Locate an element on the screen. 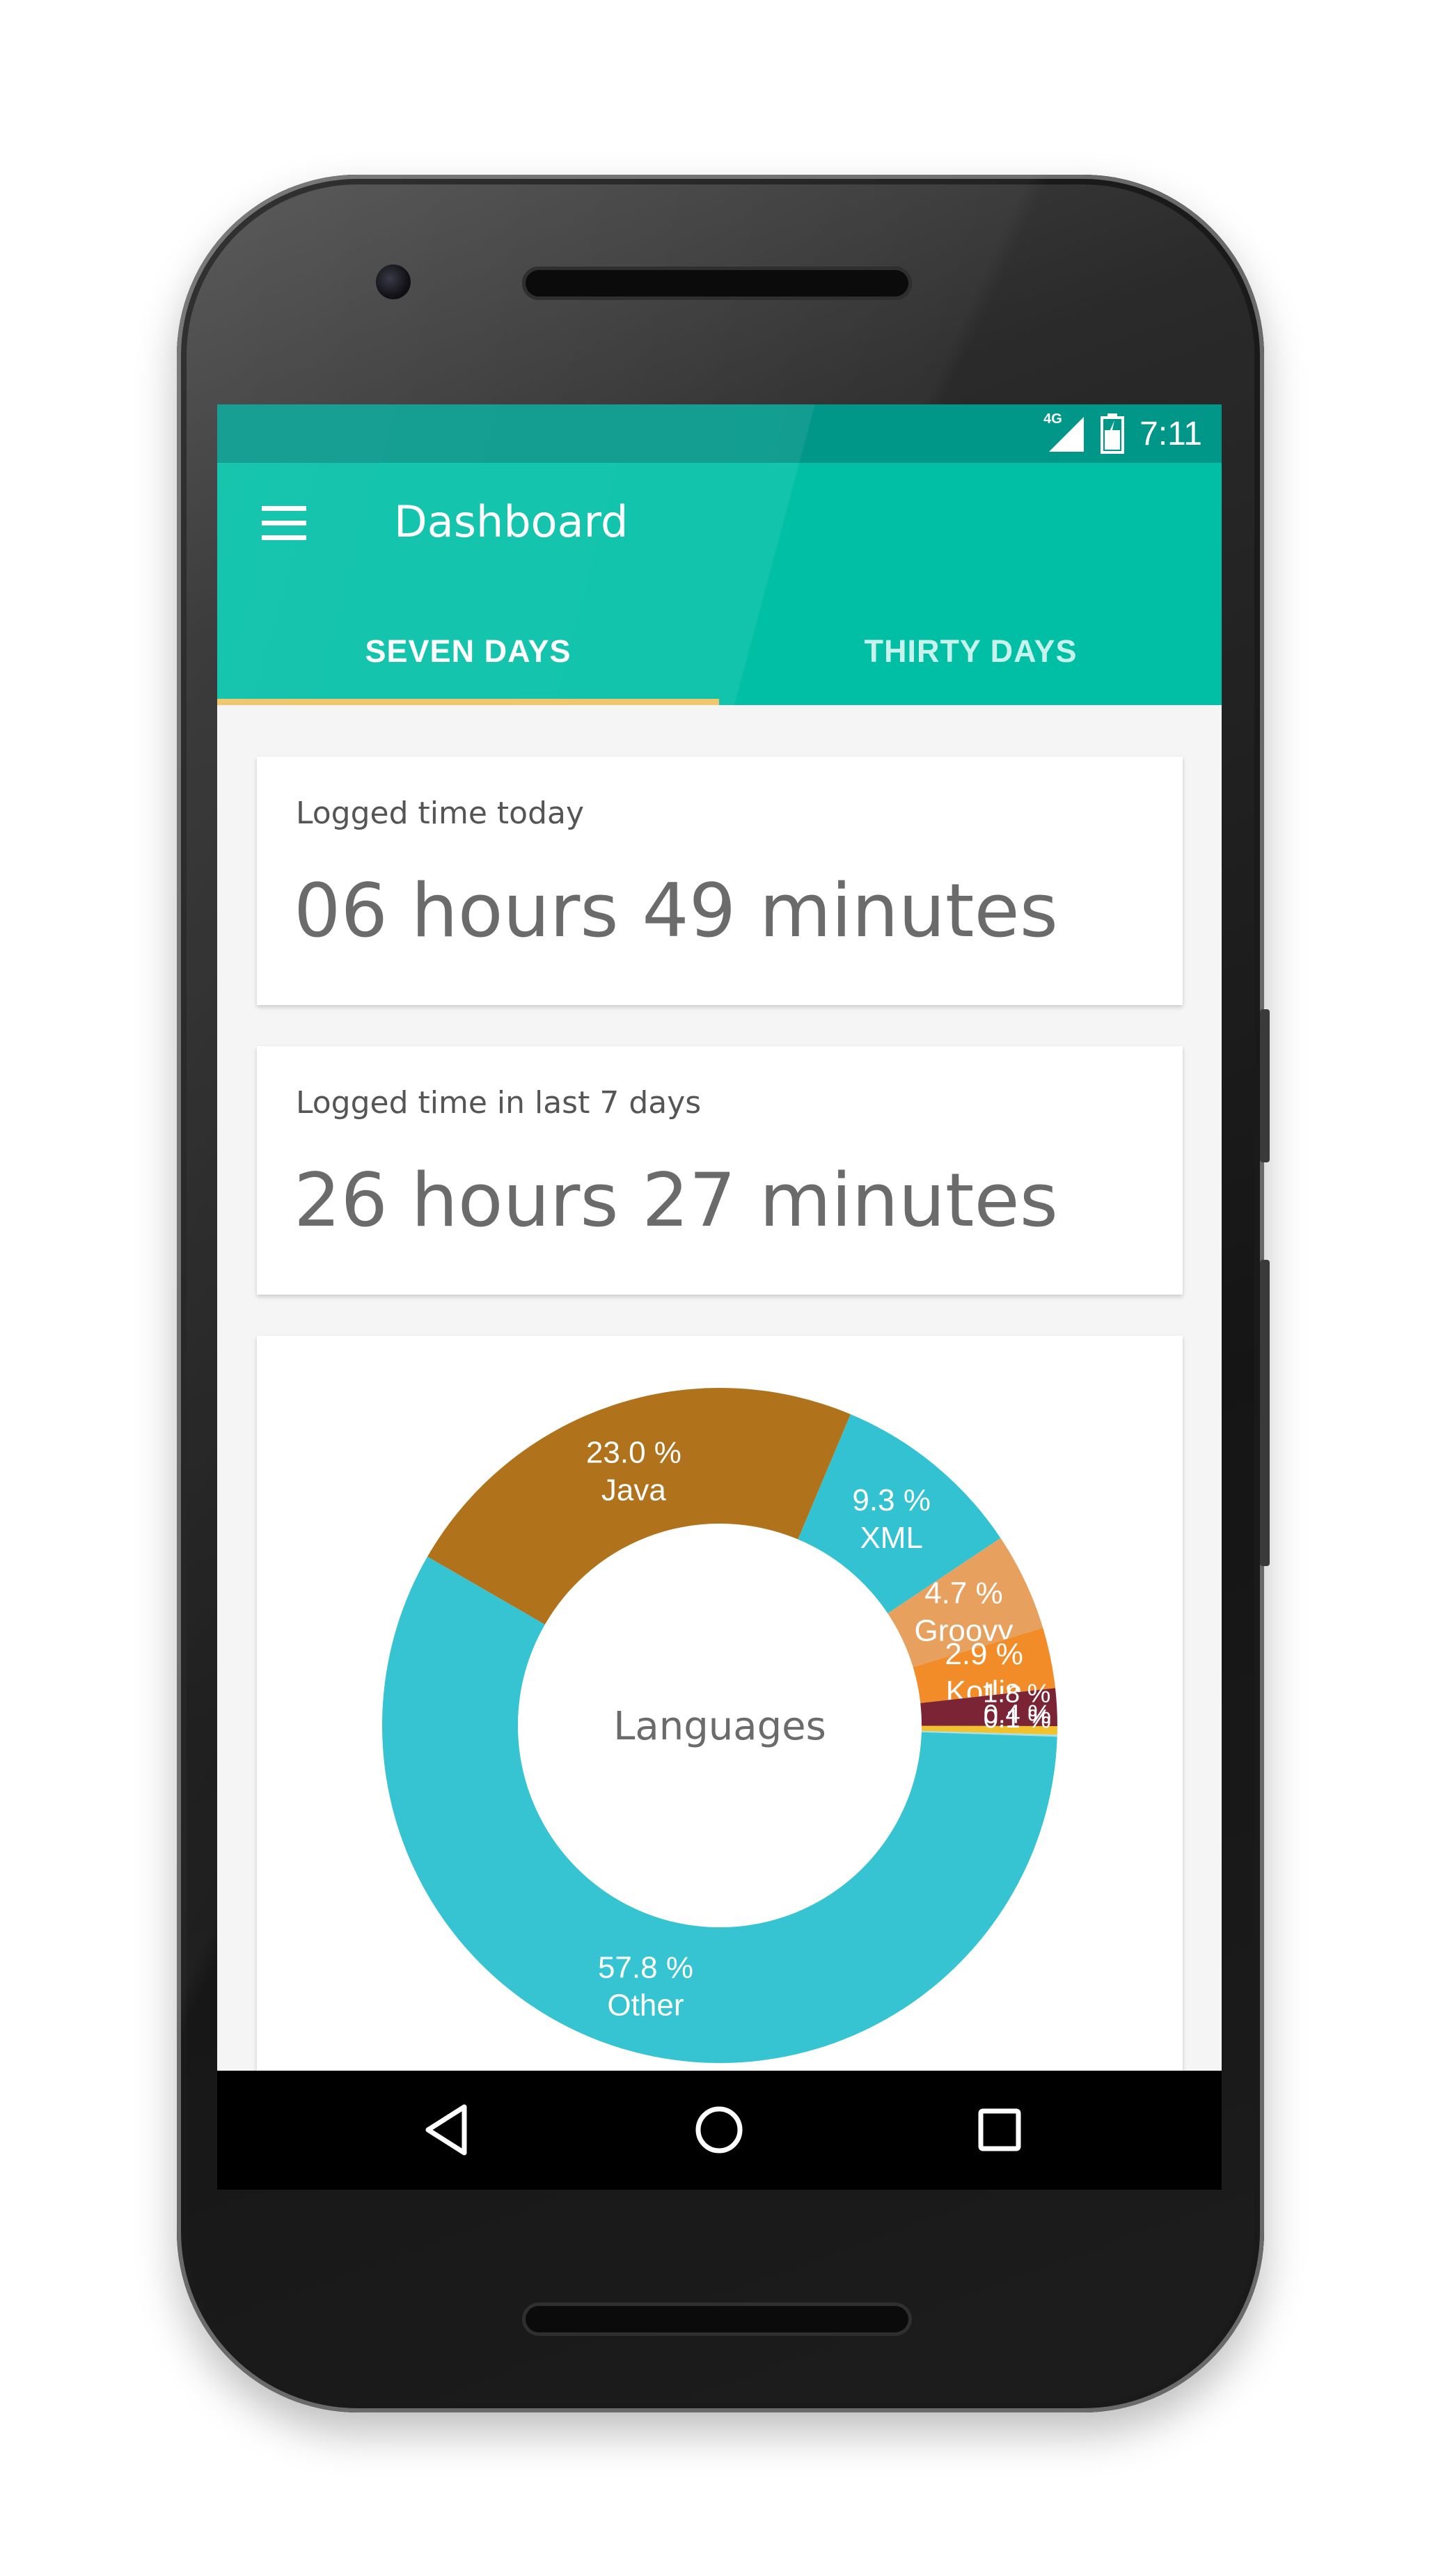 This screenshot has width=1443, height=2576. card-label: Logged time today is located at coordinates (440, 813).